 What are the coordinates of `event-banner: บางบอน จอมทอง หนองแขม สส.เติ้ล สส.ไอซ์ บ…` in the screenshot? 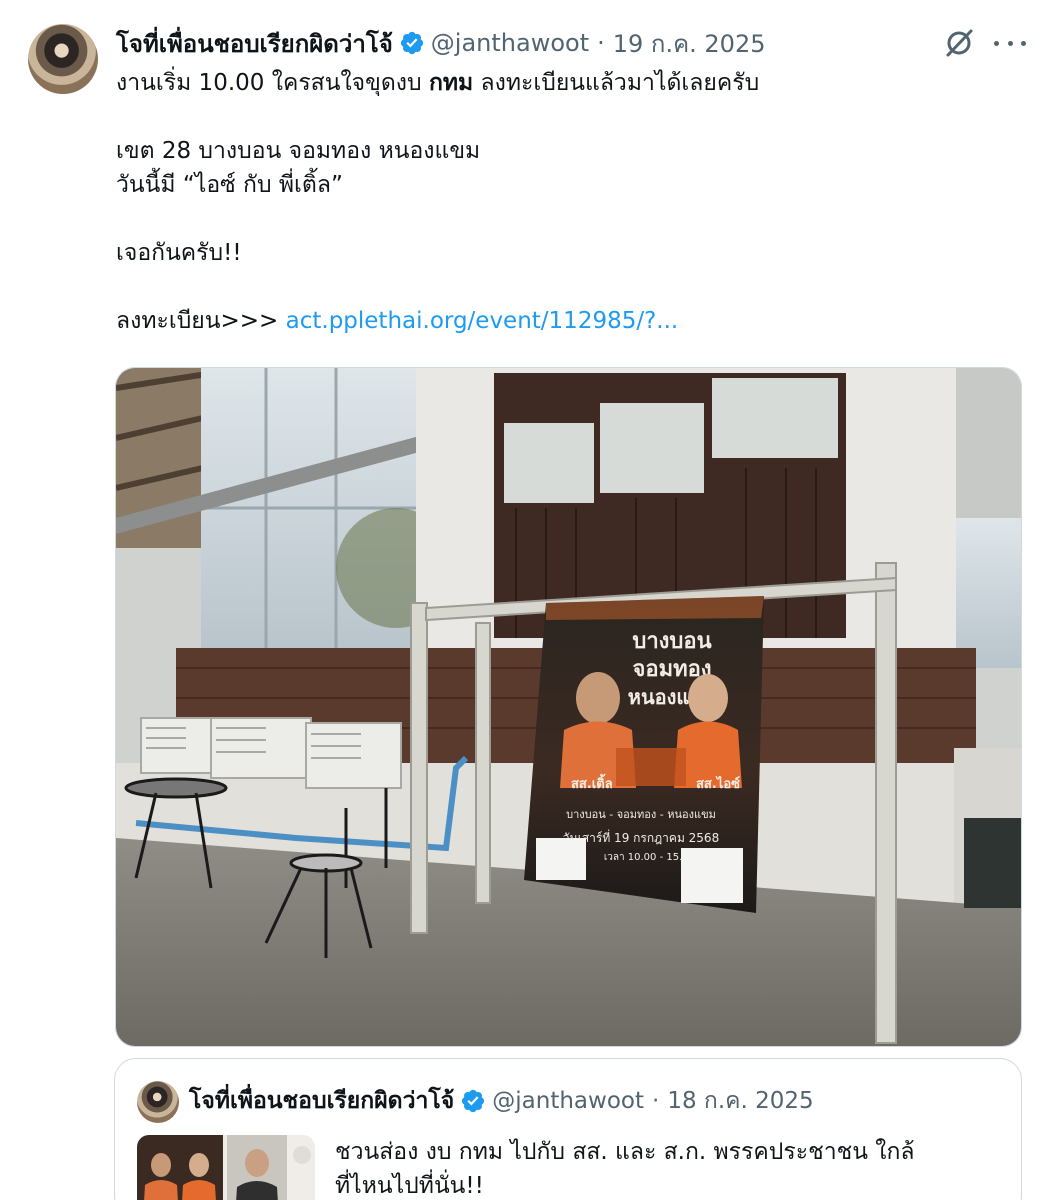 It's located at (644, 754).